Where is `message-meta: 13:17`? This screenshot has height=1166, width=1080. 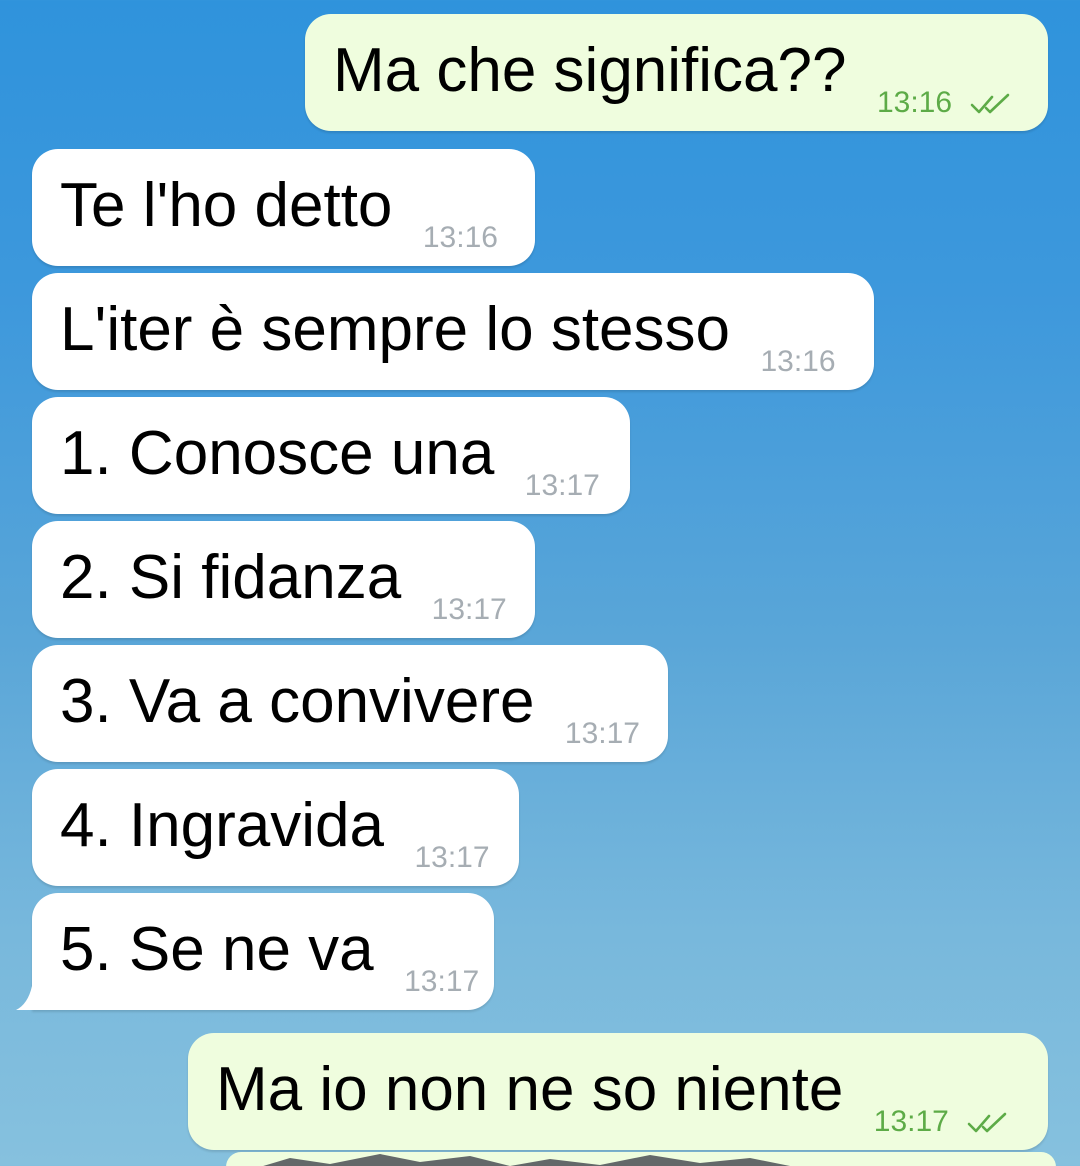 message-meta: 13:17 is located at coordinates (942, 1122).